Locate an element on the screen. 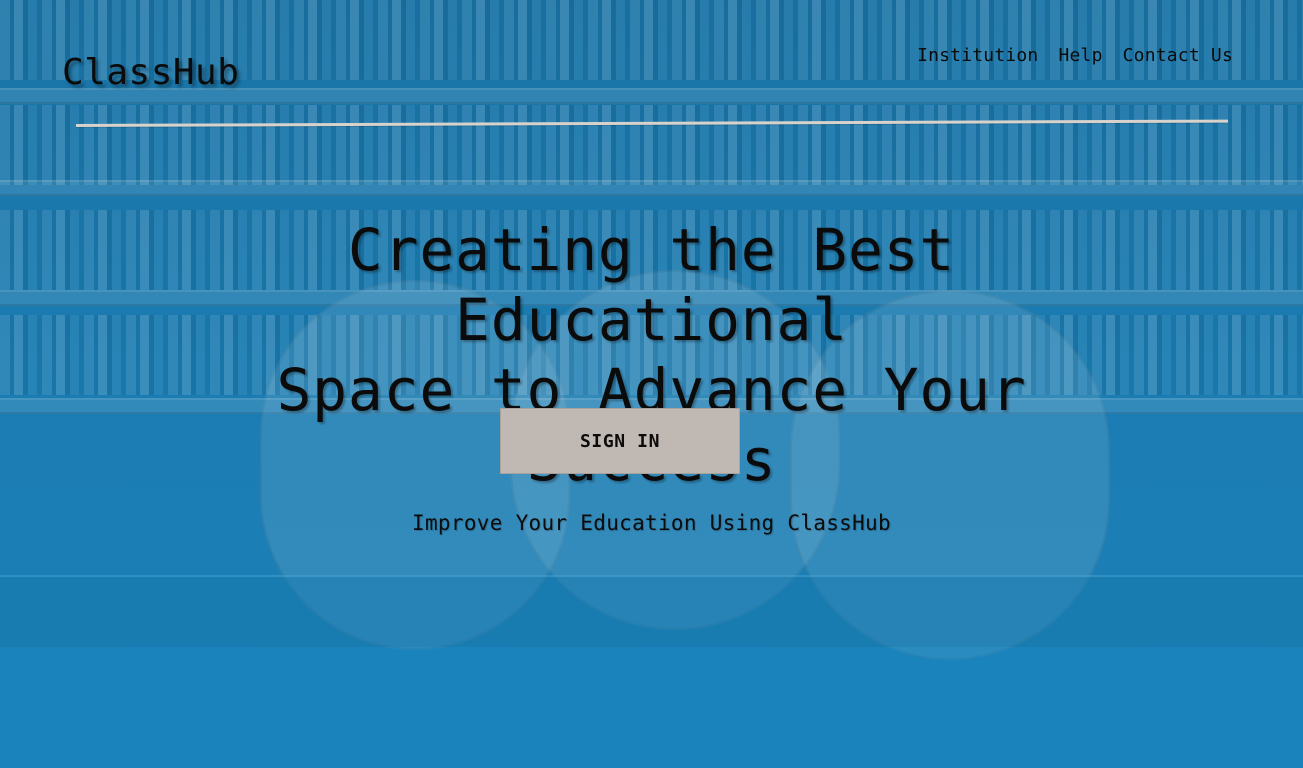 Image resolution: width=1303 pixels, height=768 pixels. nav-help-link: Help is located at coordinates (1080, 55).